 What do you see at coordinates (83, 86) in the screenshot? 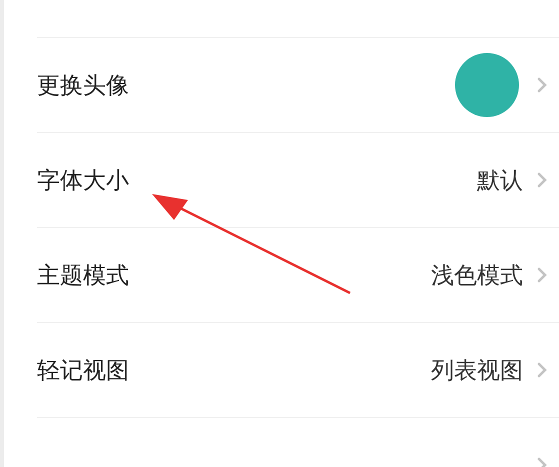
I see `setting-label: 更换头像` at bounding box center [83, 86].